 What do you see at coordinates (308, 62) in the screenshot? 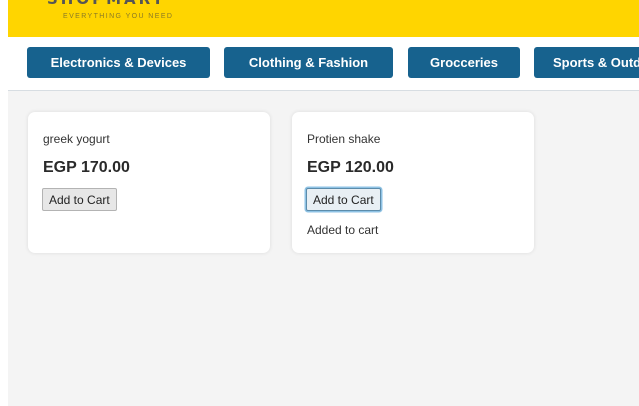
I see `nav-clothing-button: Clothing & Fashion` at bounding box center [308, 62].